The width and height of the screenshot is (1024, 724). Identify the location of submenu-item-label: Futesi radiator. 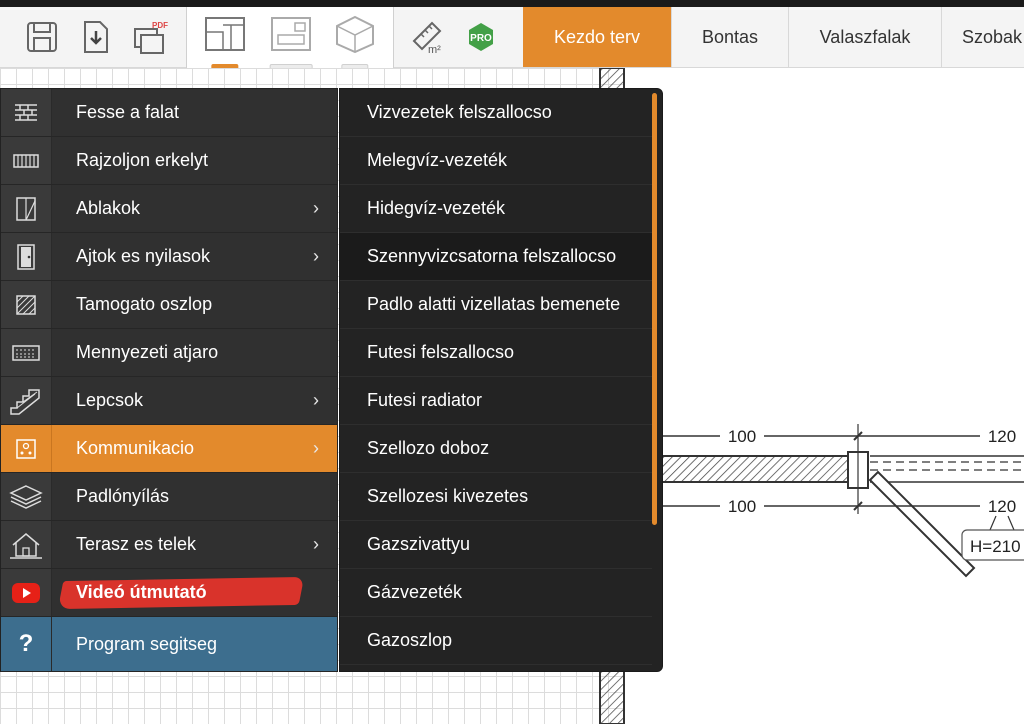
(425, 400).